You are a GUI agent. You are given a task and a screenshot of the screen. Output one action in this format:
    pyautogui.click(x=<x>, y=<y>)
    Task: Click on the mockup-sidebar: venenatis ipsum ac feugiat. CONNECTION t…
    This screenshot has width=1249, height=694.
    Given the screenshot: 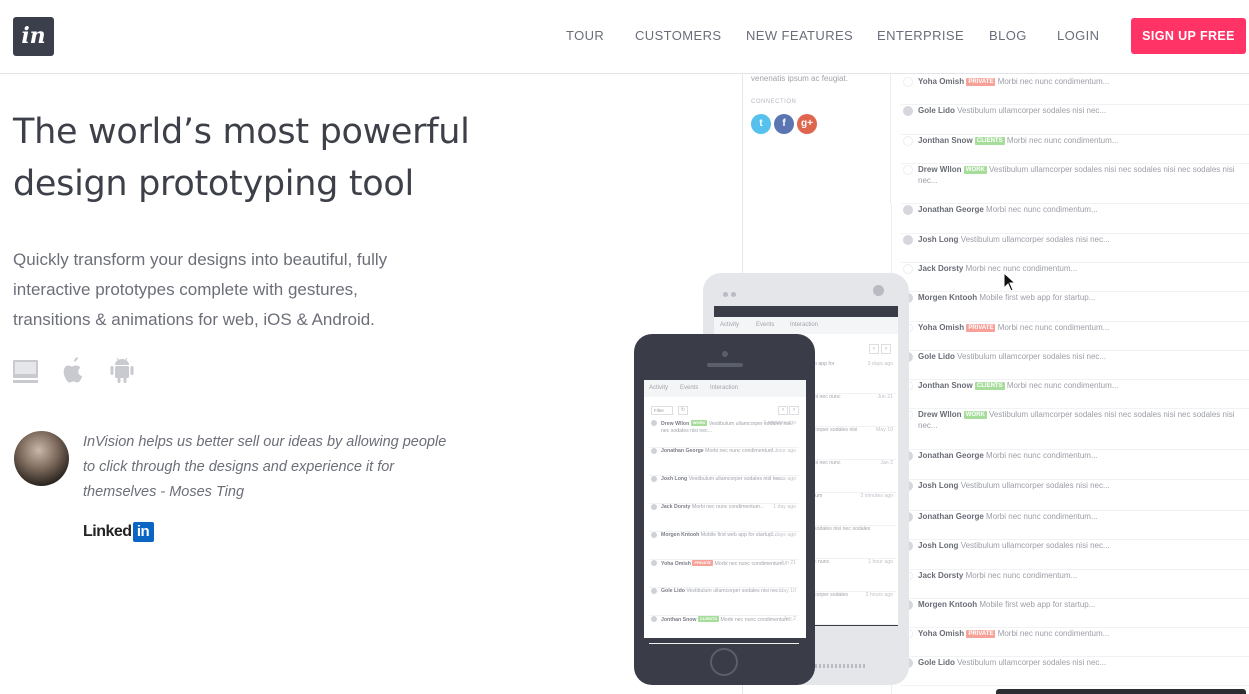 What is the action you would take?
    pyautogui.click(x=817, y=139)
    